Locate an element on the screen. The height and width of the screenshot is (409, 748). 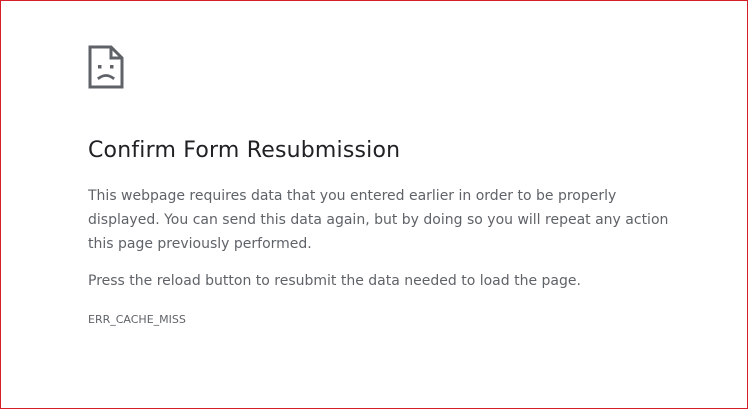
error-title: Confirm Form Resubmission is located at coordinates (244, 150).